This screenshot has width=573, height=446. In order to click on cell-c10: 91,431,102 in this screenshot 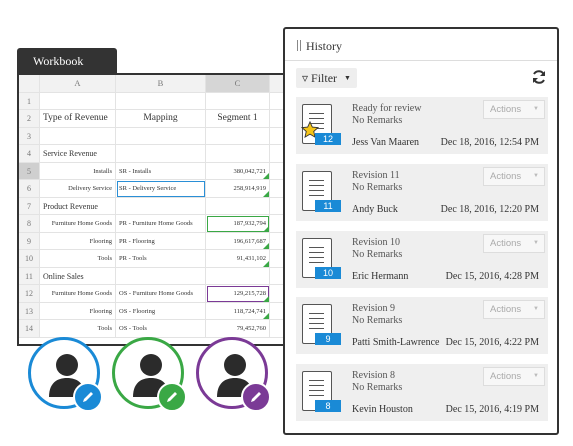, I will do `click(238, 259)`.